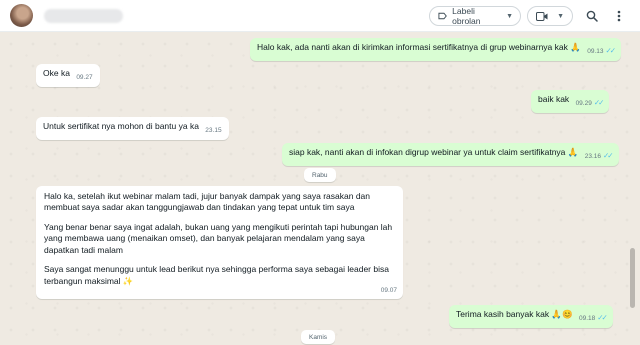  Describe the element at coordinates (583, 103) in the screenshot. I see `message-time: 09.29` at that location.